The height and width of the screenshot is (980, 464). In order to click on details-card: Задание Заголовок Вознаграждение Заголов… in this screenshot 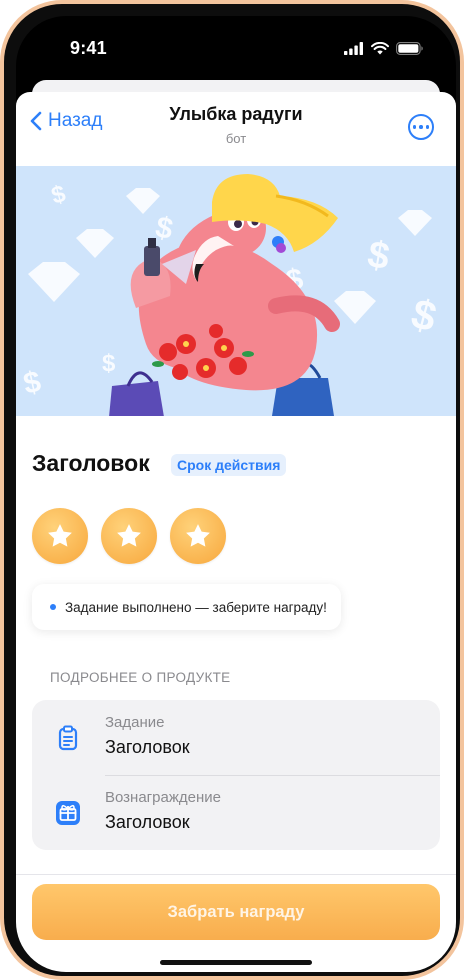, I will do `click(236, 775)`.